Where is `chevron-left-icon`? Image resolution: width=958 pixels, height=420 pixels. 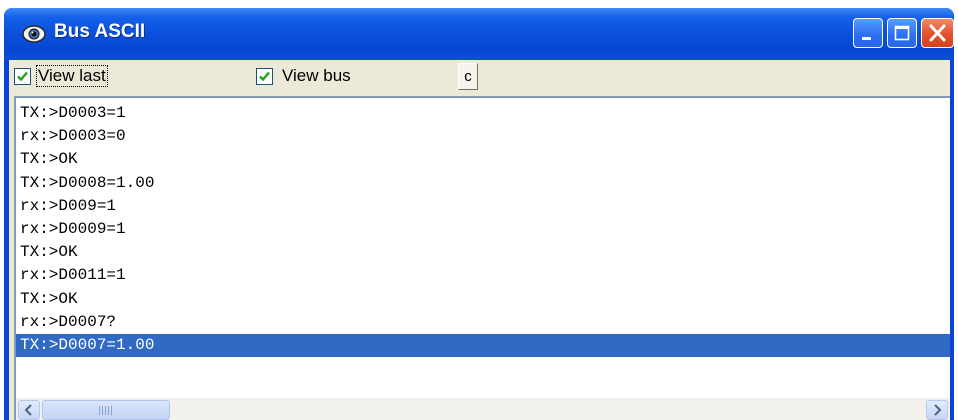
chevron-left-icon is located at coordinates (28, 410).